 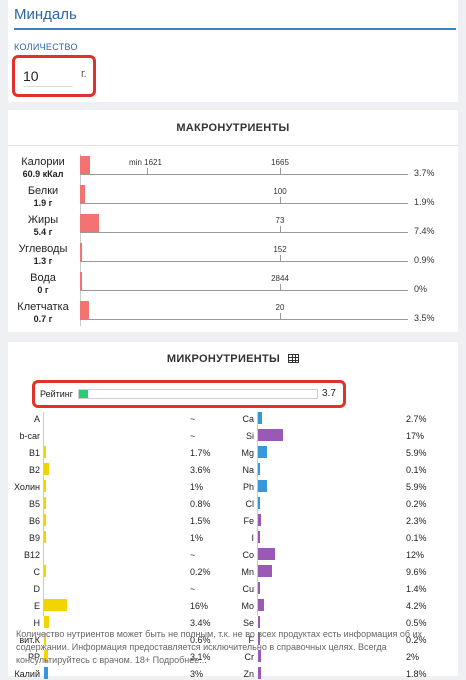 What do you see at coordinates (43, 232) in the screenshot?
I see `macro-amount: 5.4 г` at bounding box center [43, 232].